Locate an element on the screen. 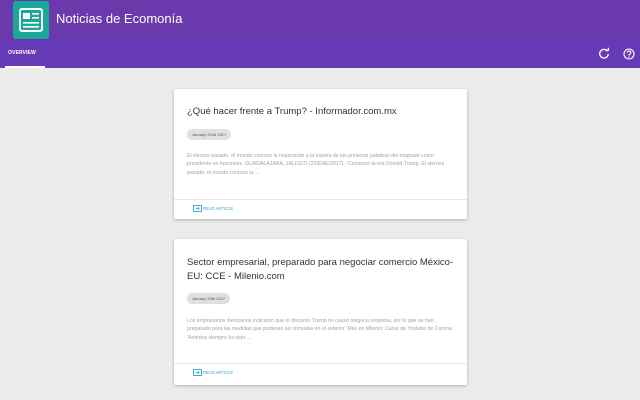  active-tab-indicator is located at coordinates (25, 67).